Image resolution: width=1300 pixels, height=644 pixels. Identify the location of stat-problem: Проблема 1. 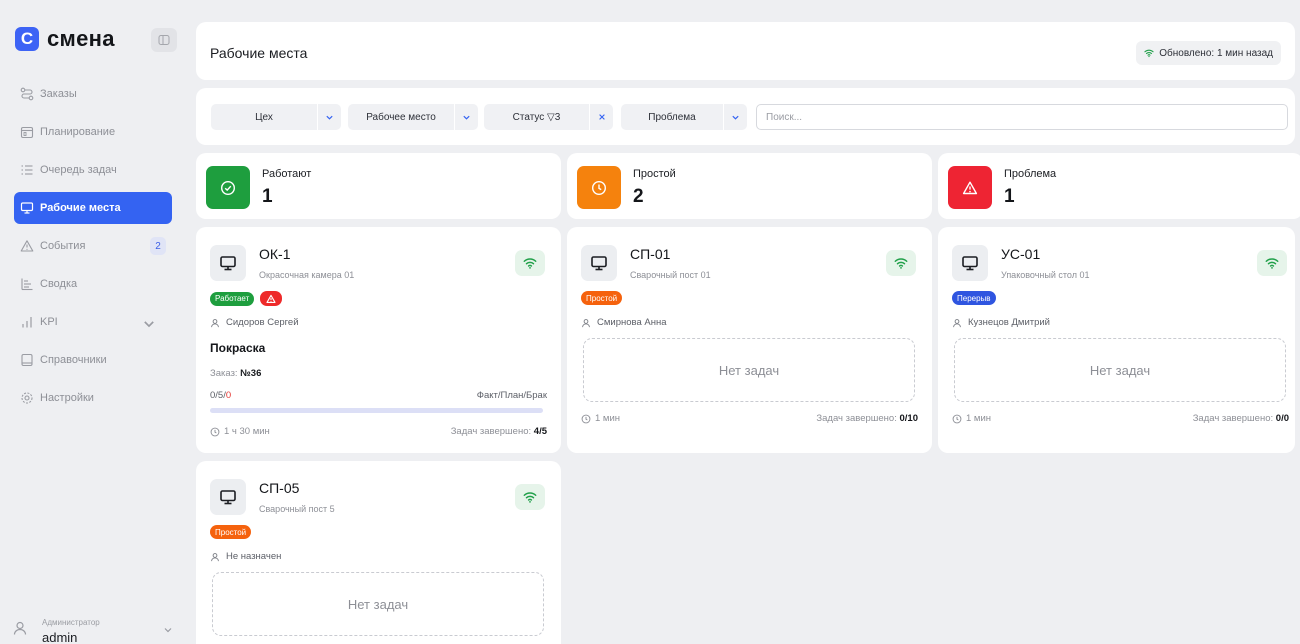
(1119, 186).